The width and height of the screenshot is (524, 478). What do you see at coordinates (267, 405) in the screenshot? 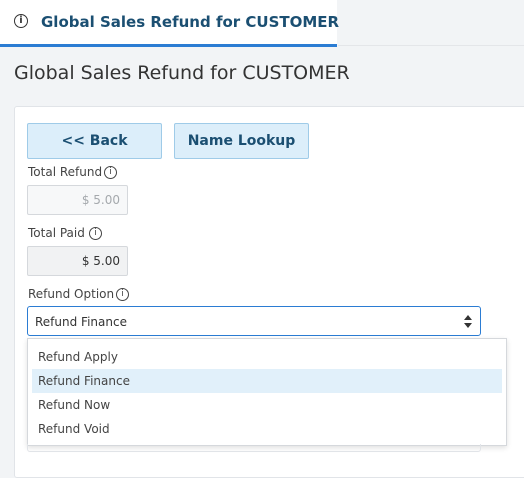
I see `option-refund-now: Refund Now` at bounding box center [267, 405].